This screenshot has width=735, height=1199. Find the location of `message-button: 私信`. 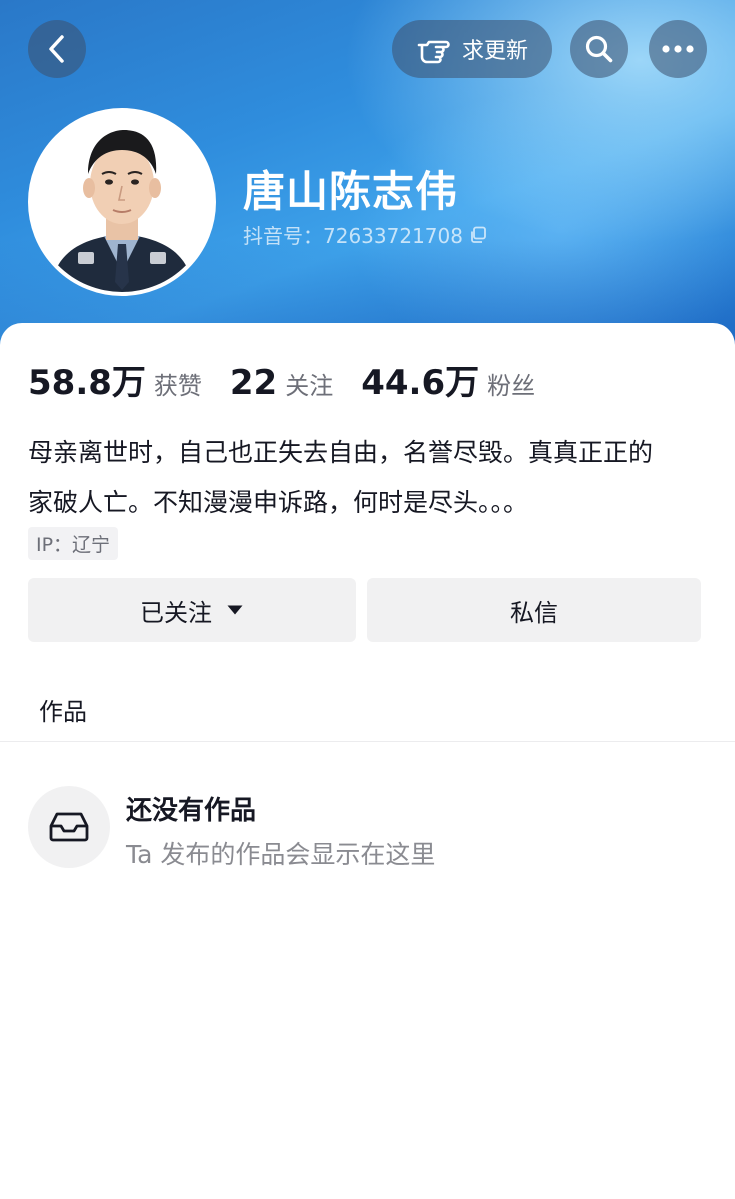

message-button: 私信 is located at coordinates (534, 610).